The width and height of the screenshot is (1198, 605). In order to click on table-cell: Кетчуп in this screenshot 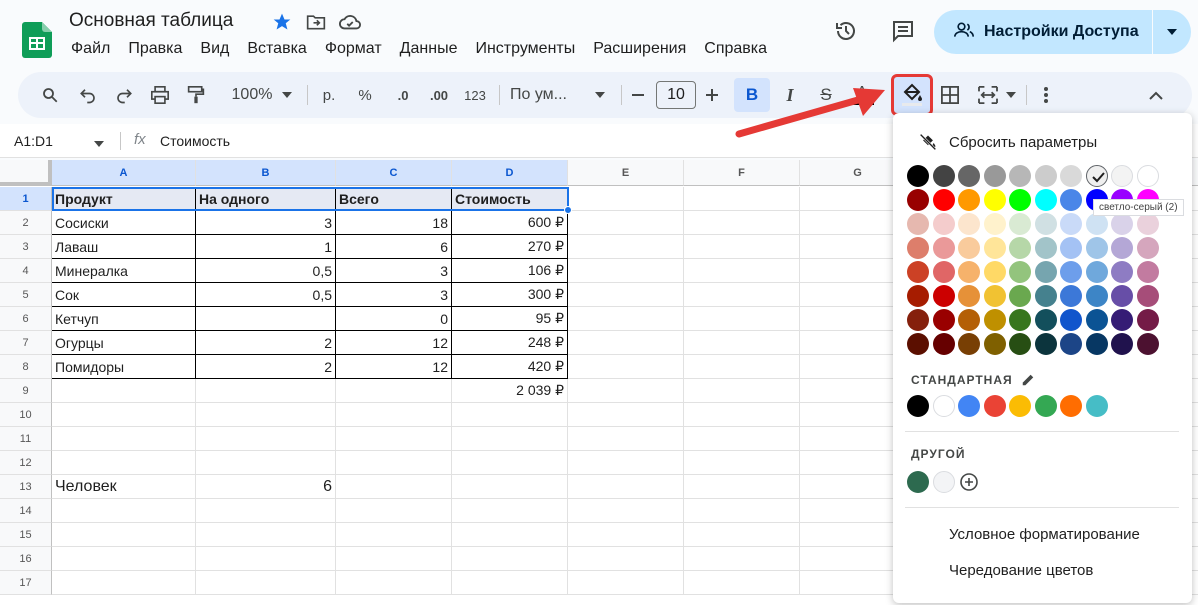, I will do `click(124, 319)`.